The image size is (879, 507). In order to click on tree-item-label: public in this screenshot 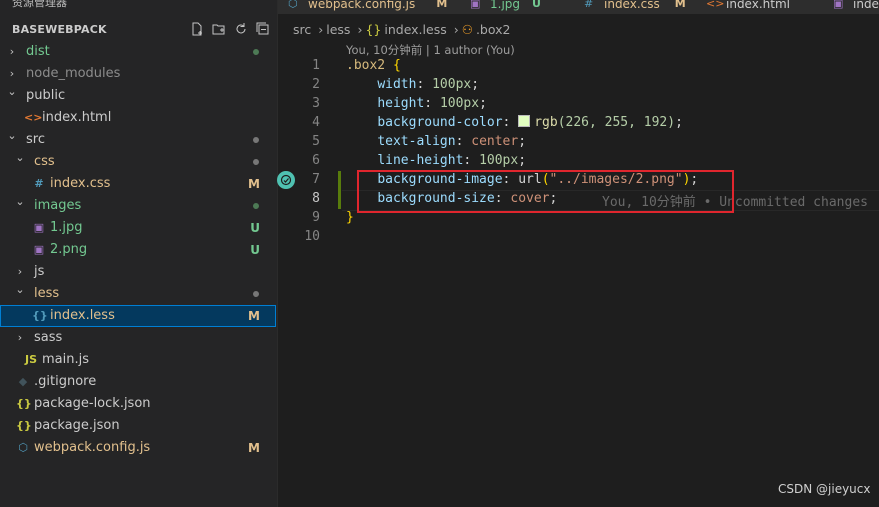, I will do `click(46, 95)`.